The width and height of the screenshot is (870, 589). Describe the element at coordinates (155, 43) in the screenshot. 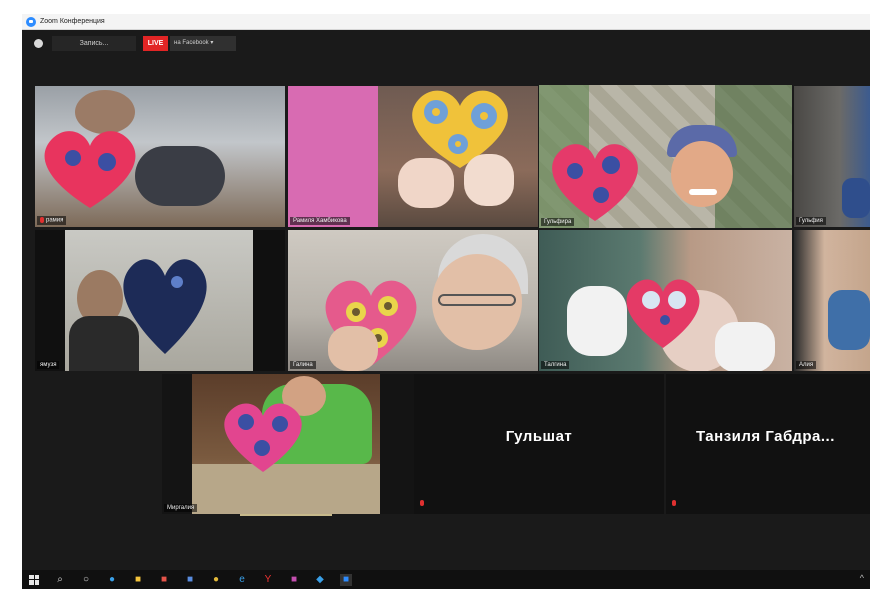

I see `live-badge: LIVE` at that location.